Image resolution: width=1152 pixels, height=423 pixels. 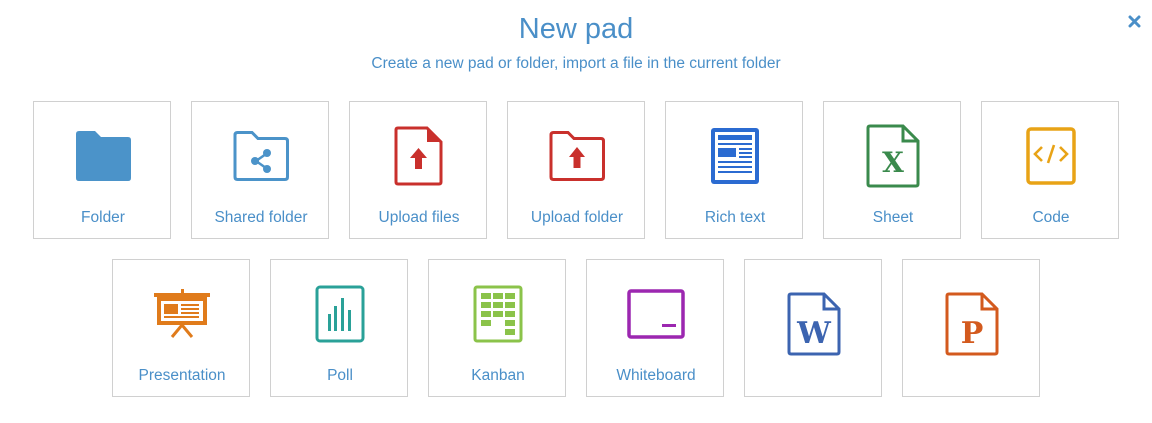 I want to click on word-document-tile: W, so click(x=813, y=328).